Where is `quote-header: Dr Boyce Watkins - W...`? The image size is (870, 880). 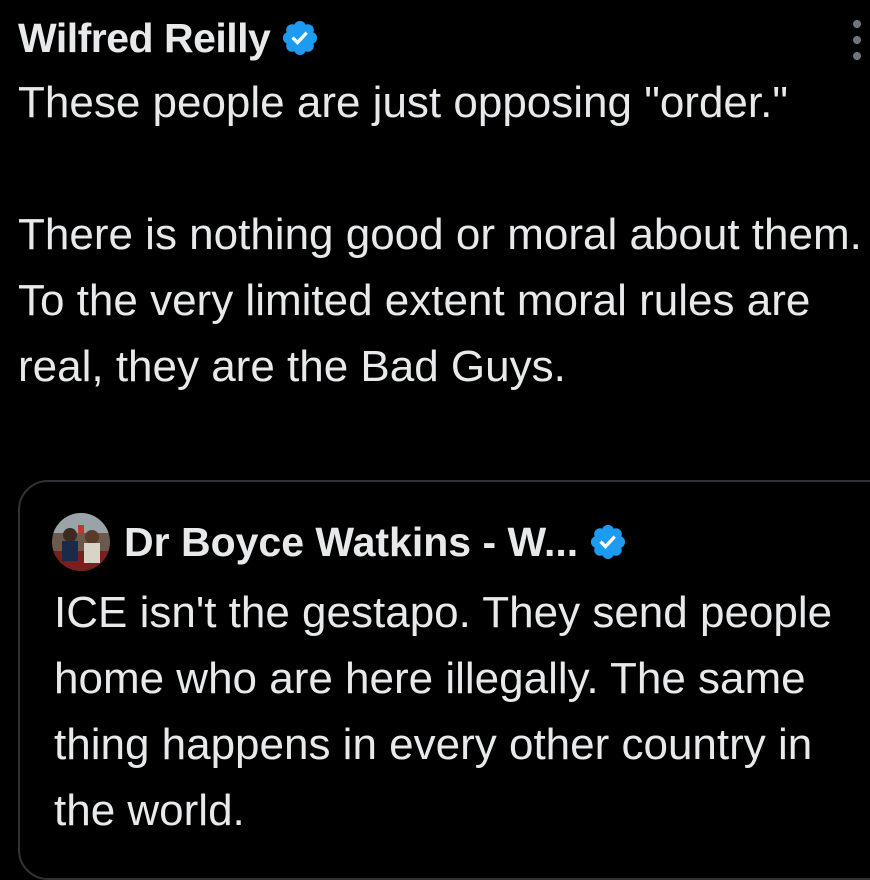
quote-header: Dr Boyce Watkins - W... is located at coordinates (340, 542).